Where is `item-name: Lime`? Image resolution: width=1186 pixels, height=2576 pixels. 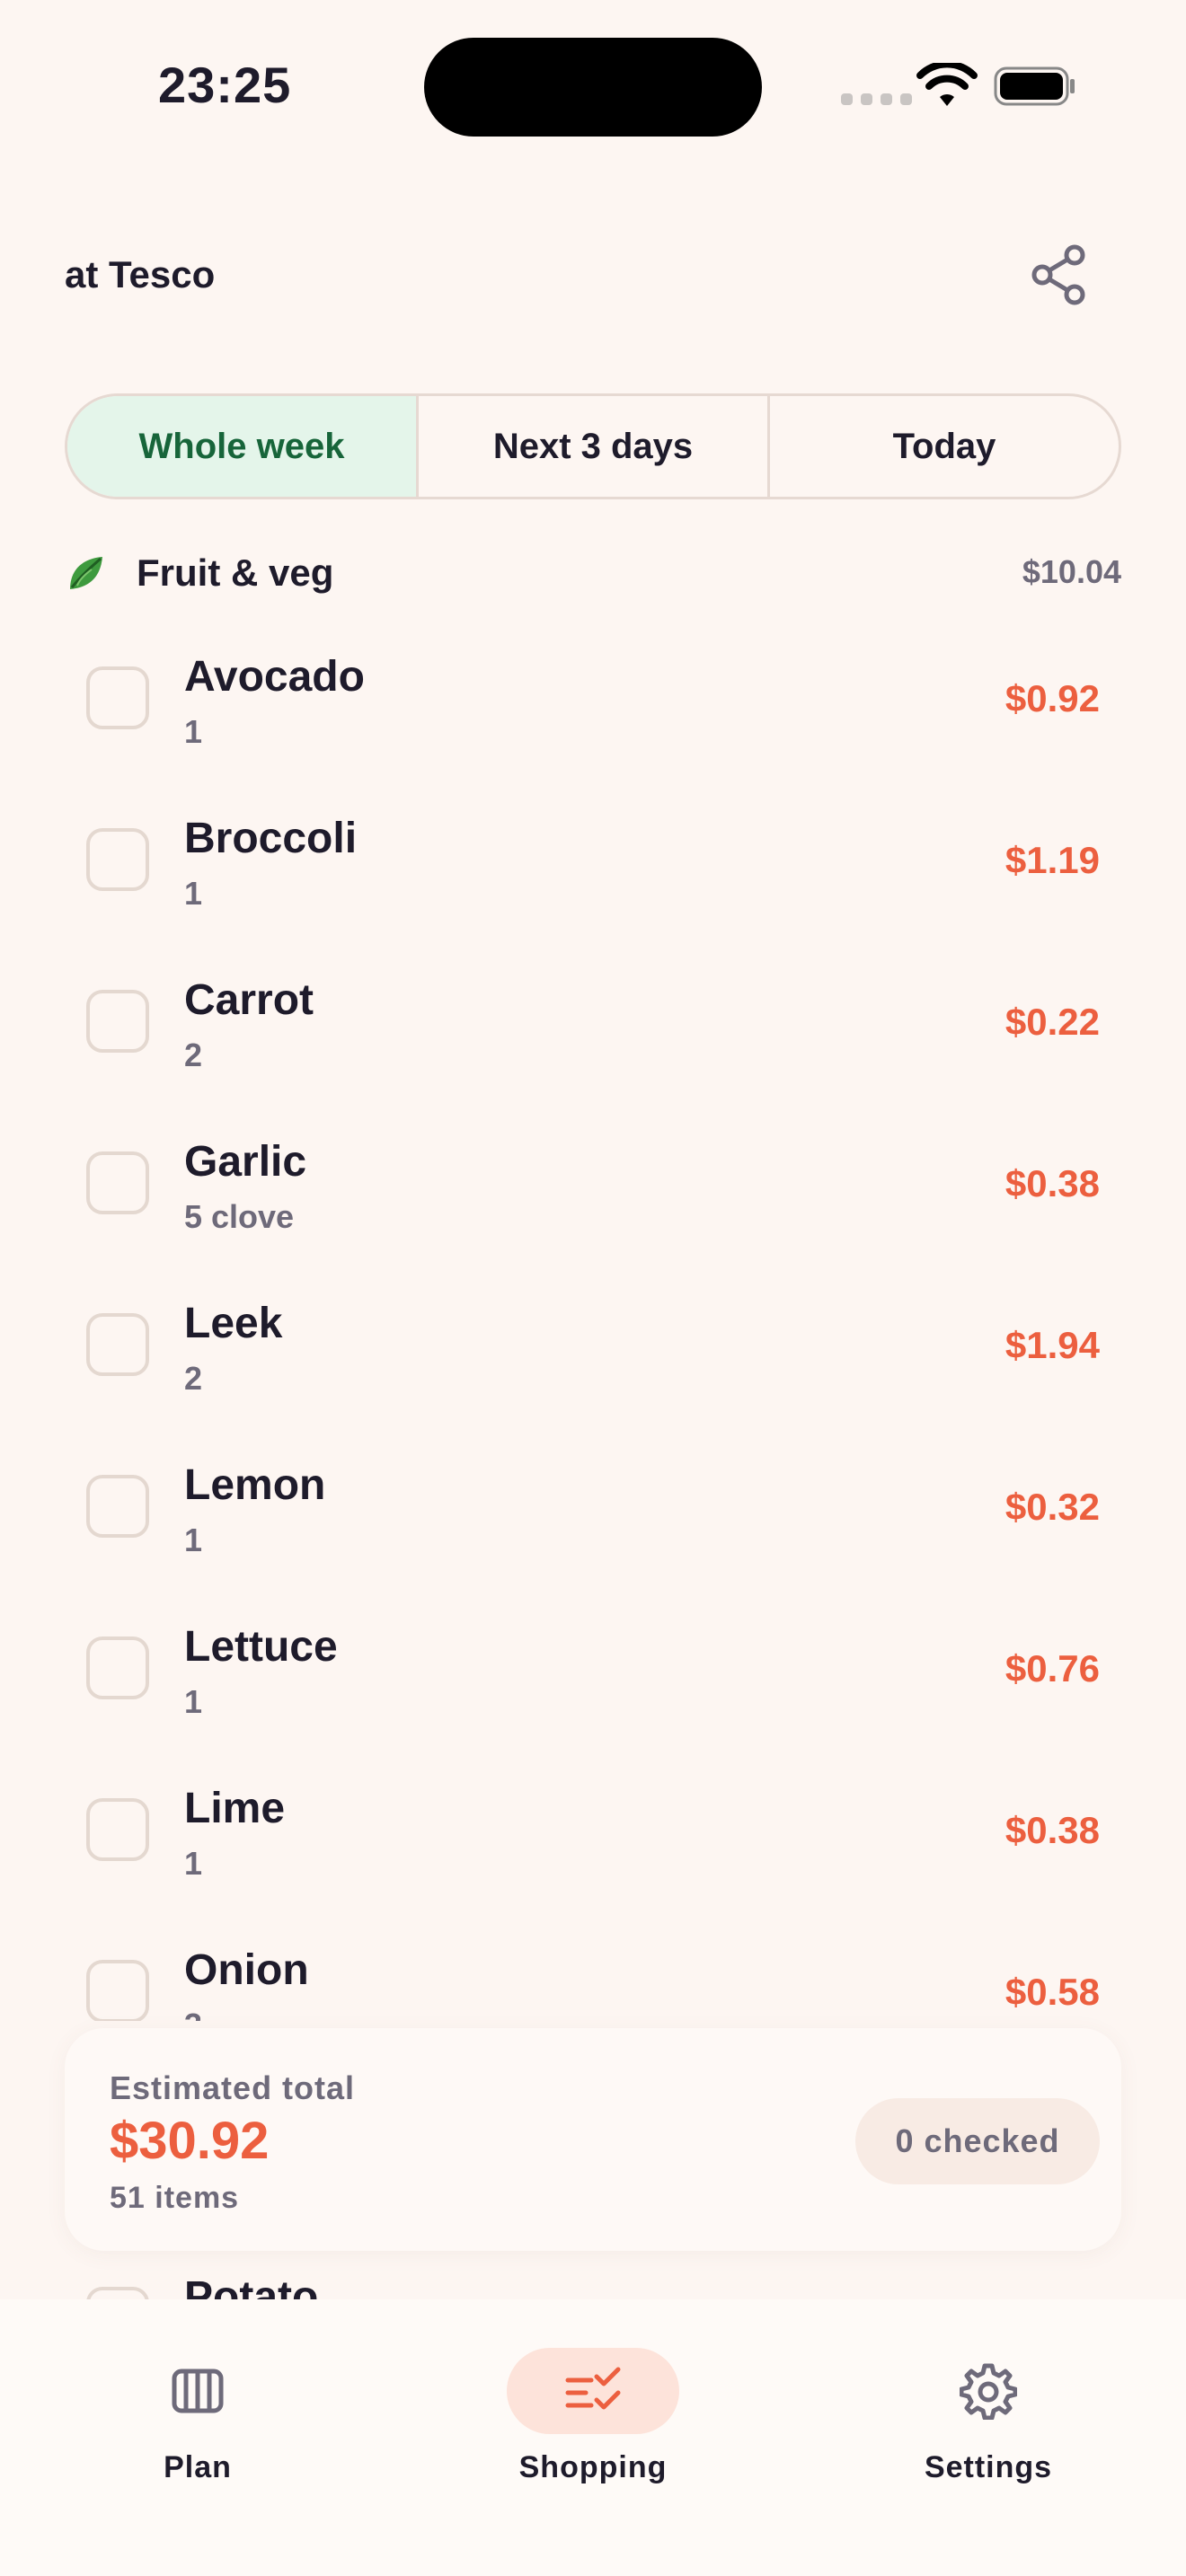 item-name: Lime is located at coordinates (235, 1808).